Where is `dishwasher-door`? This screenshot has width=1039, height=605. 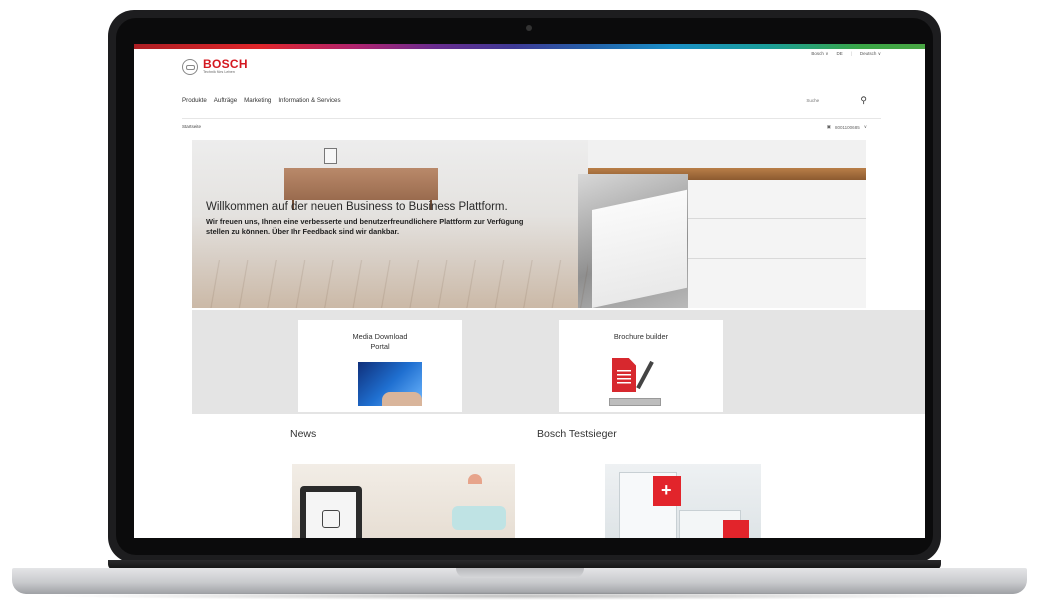 dishwasher-door is located at coordinates (639, 248).